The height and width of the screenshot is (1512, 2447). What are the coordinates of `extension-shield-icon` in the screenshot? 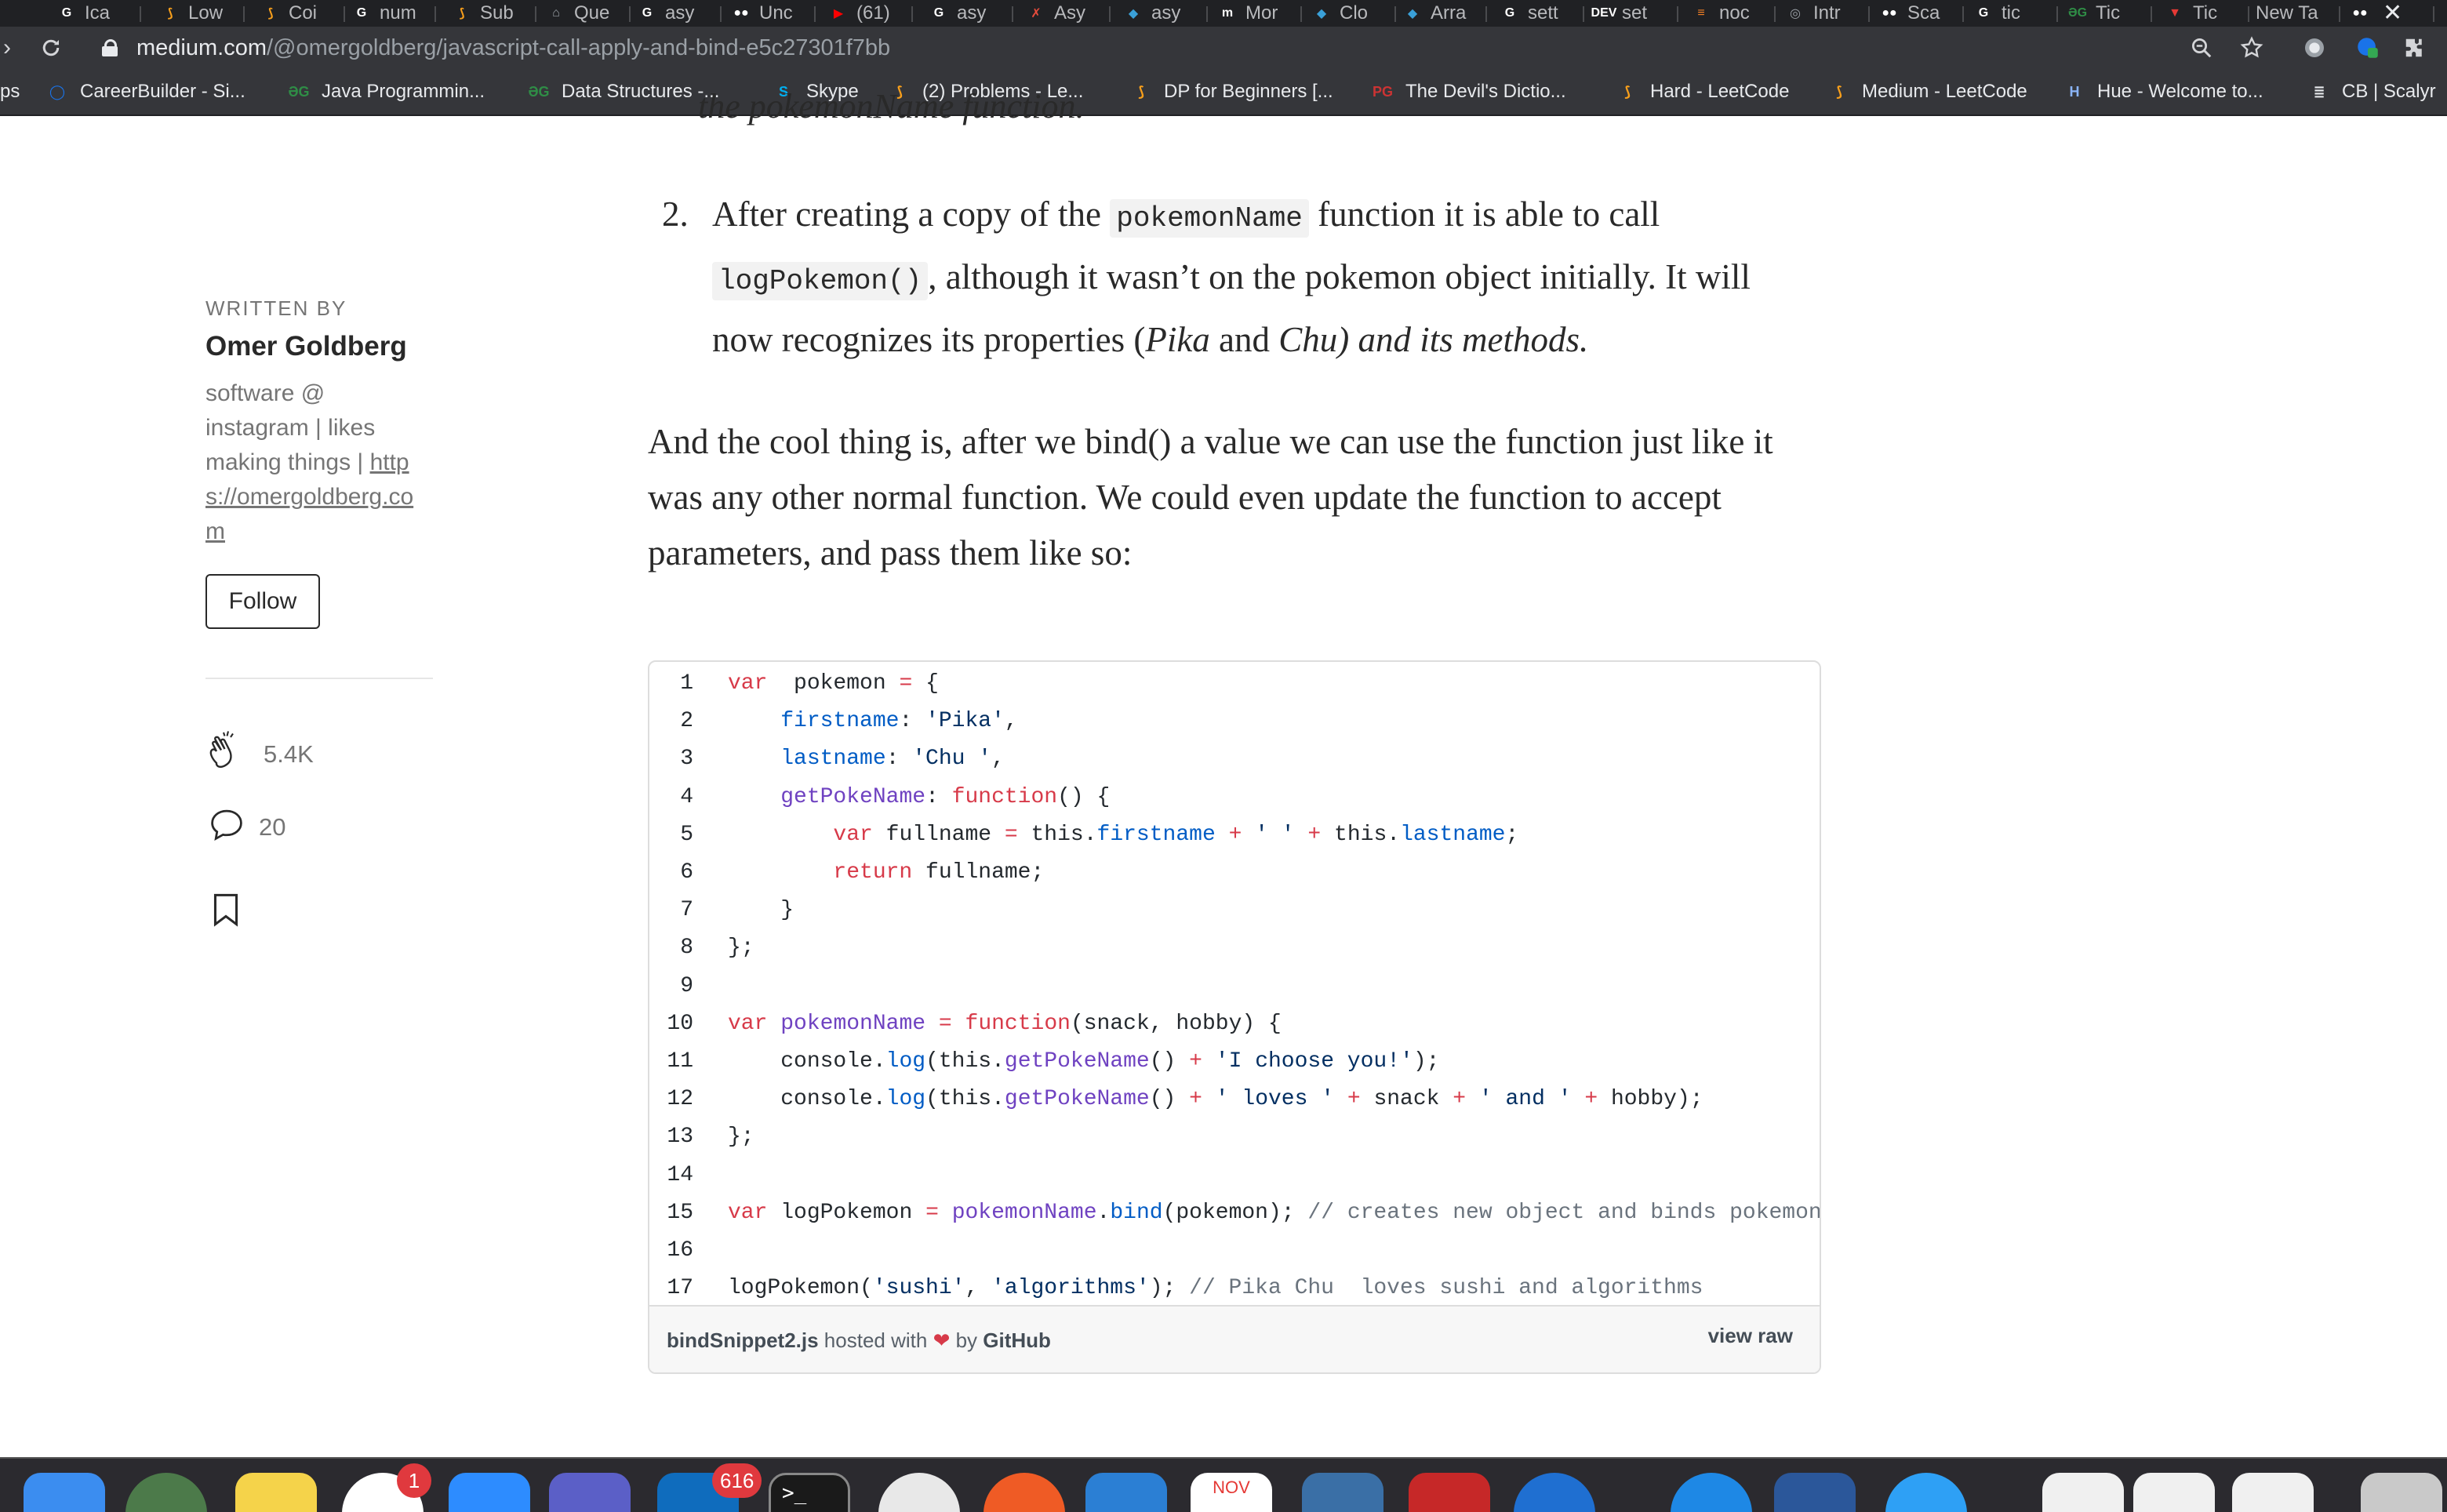 It's located at (2368, 48).